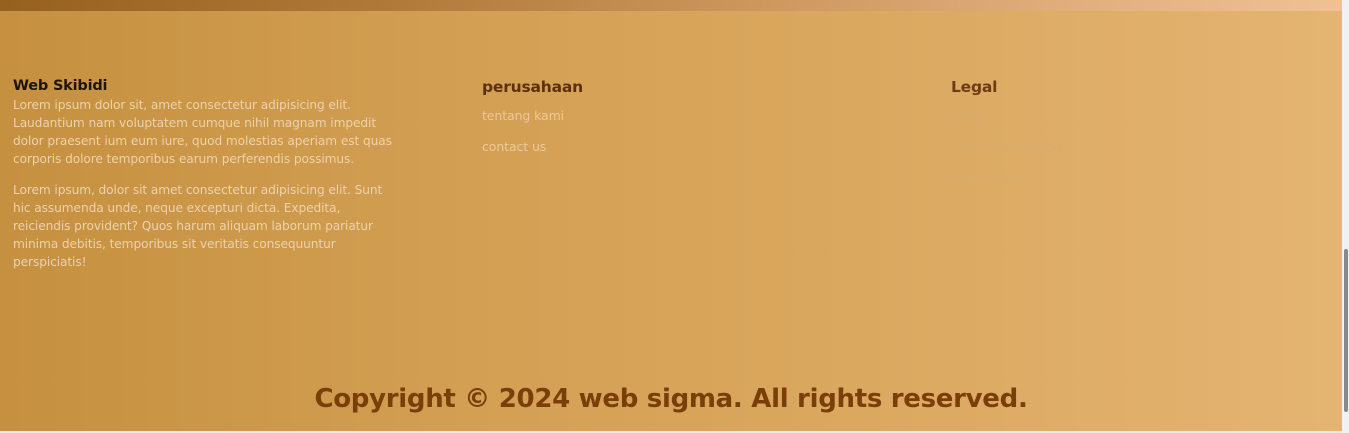  Describe the element at coordinates (523, 115) in the screenshot. I see `about-us-link: tentang kami` at that location.